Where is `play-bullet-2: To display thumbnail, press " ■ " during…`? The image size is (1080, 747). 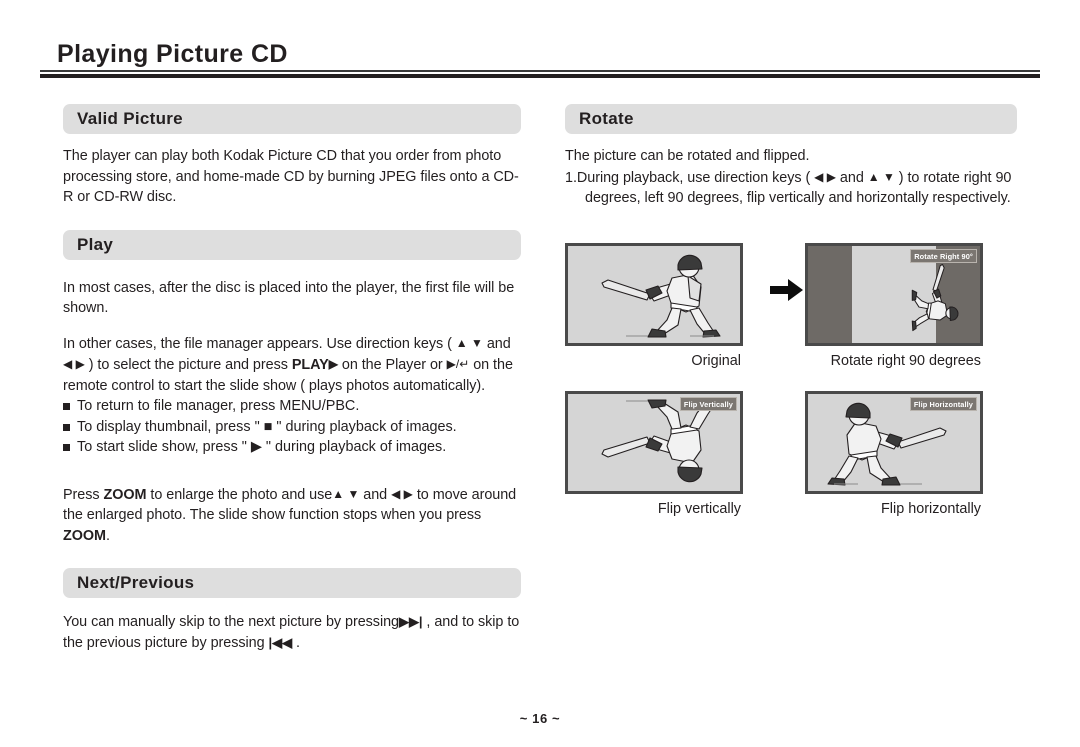
play-bullet-2: To display thumbnail, press " ■ " during… is located at coordinates (267, 426).